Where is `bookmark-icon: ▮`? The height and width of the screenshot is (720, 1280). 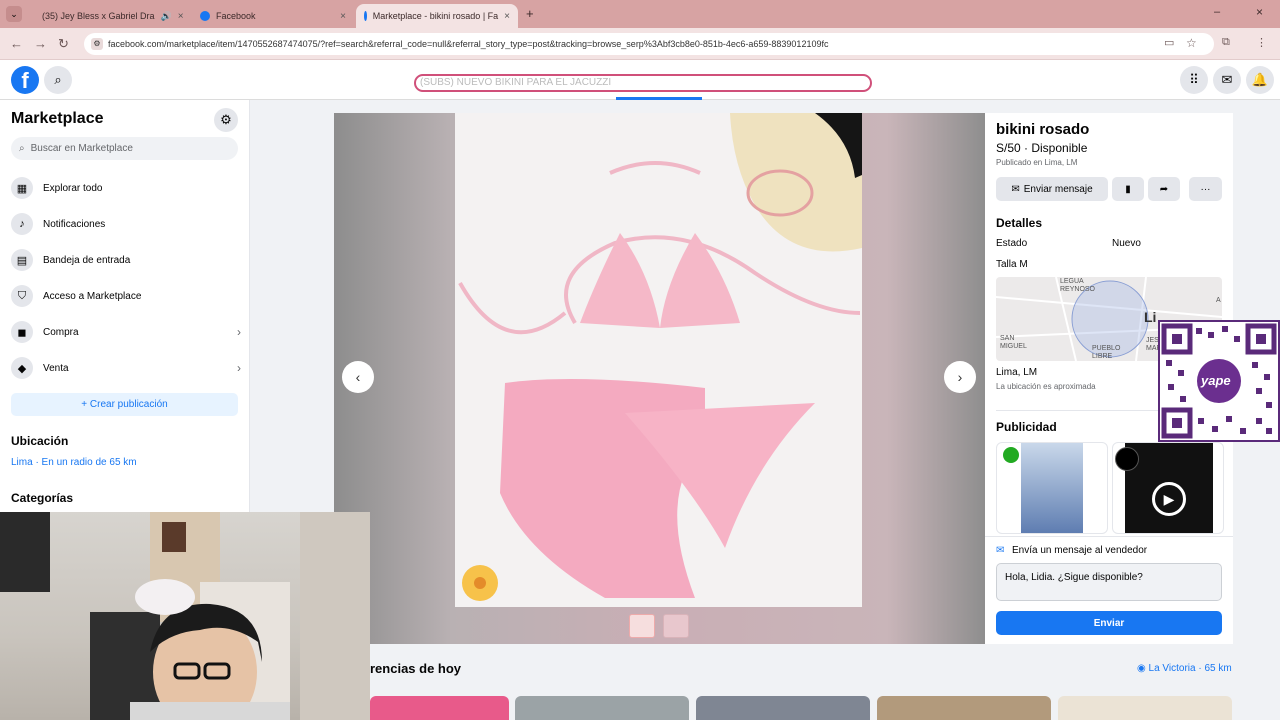
bookmark-icon: ▮ is located at coordinates (1128, 189).